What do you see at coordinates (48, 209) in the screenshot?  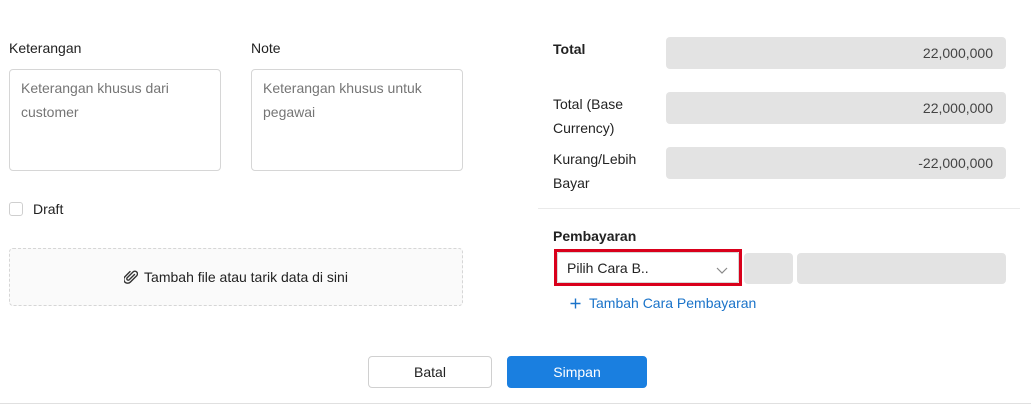 I see `draft-label: Draft` at bounding box center [48, 209].